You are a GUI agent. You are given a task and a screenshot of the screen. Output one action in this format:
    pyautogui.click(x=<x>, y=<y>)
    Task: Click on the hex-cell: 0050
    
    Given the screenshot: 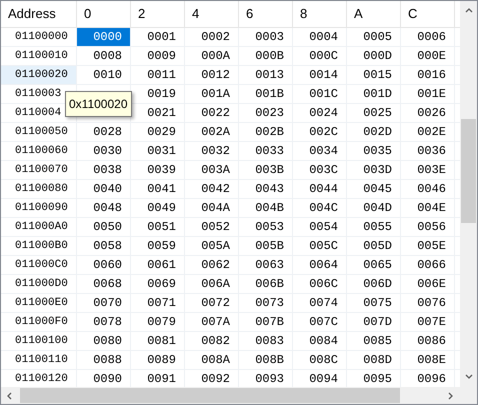 What is the action you would take?
    pyautogui.click(x=104, y=227)
    